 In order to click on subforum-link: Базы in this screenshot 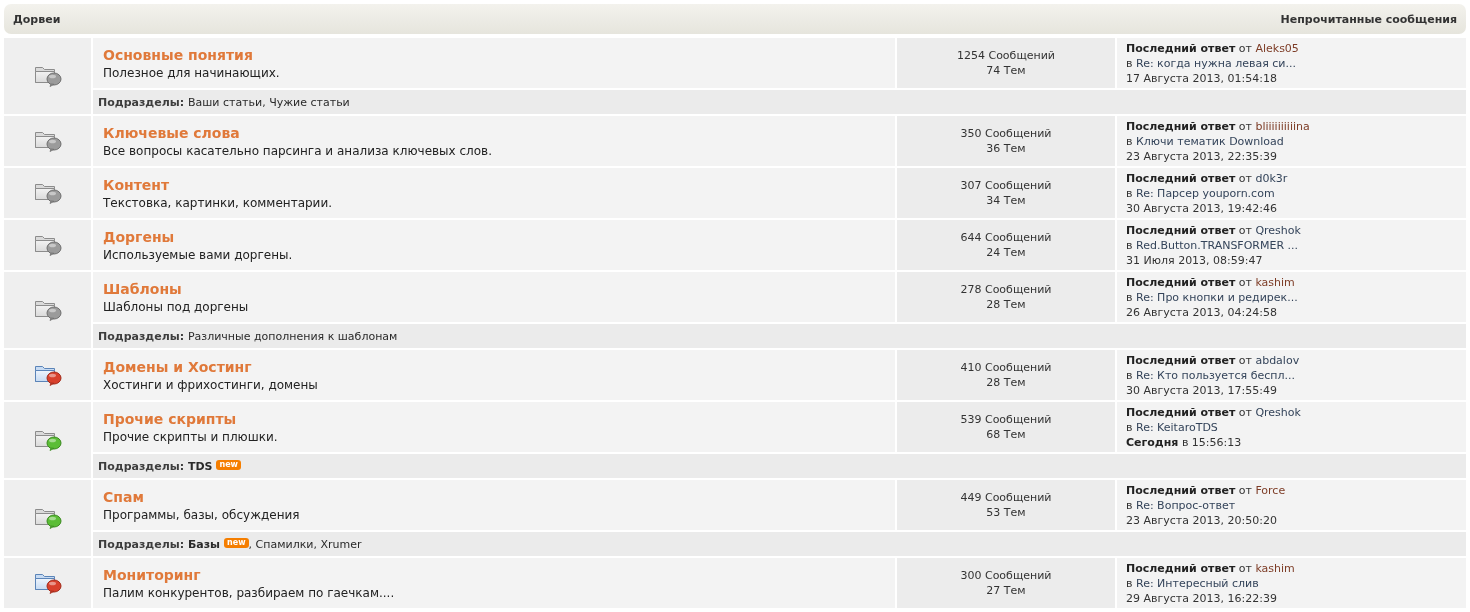, I will do `click(204, 544)`.